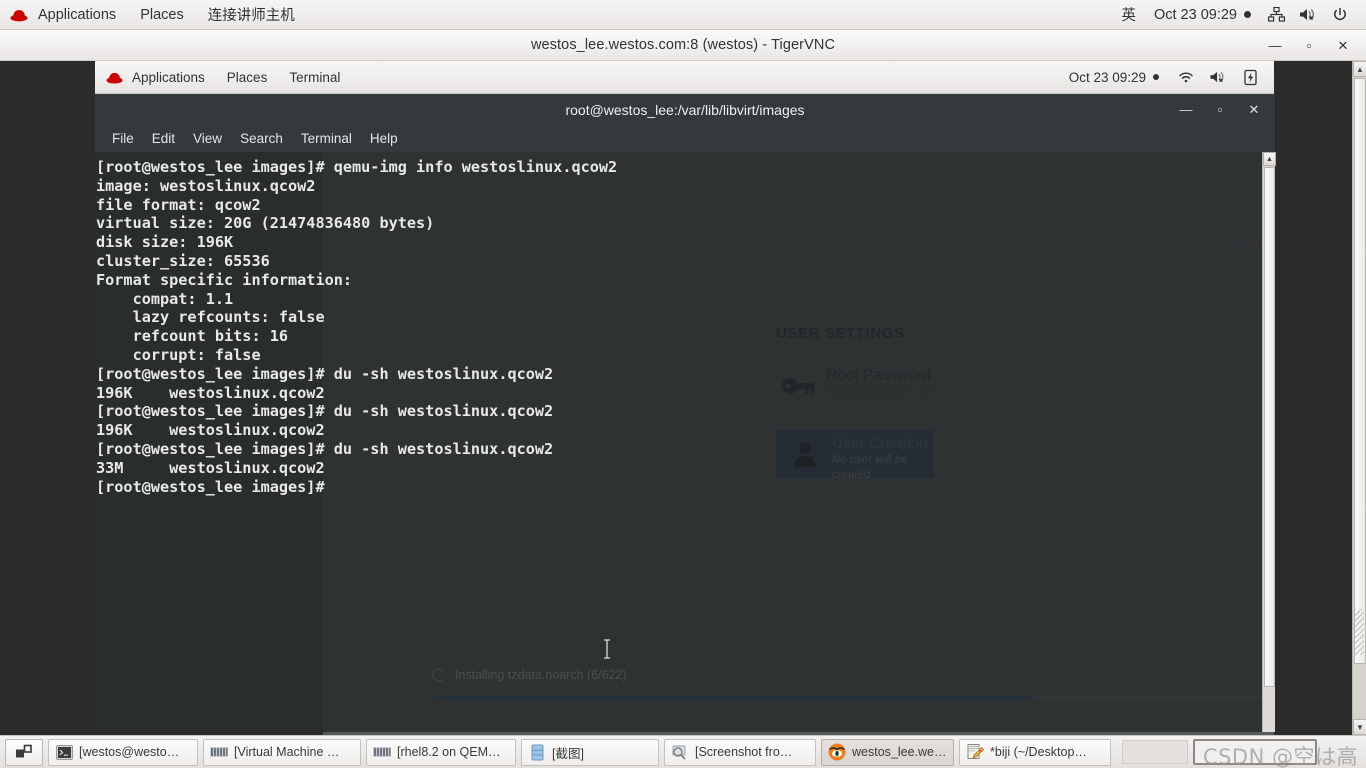  Describe the element at coordinates (680, 752) in the screenshot. I see `screenshot-icon` at that location.